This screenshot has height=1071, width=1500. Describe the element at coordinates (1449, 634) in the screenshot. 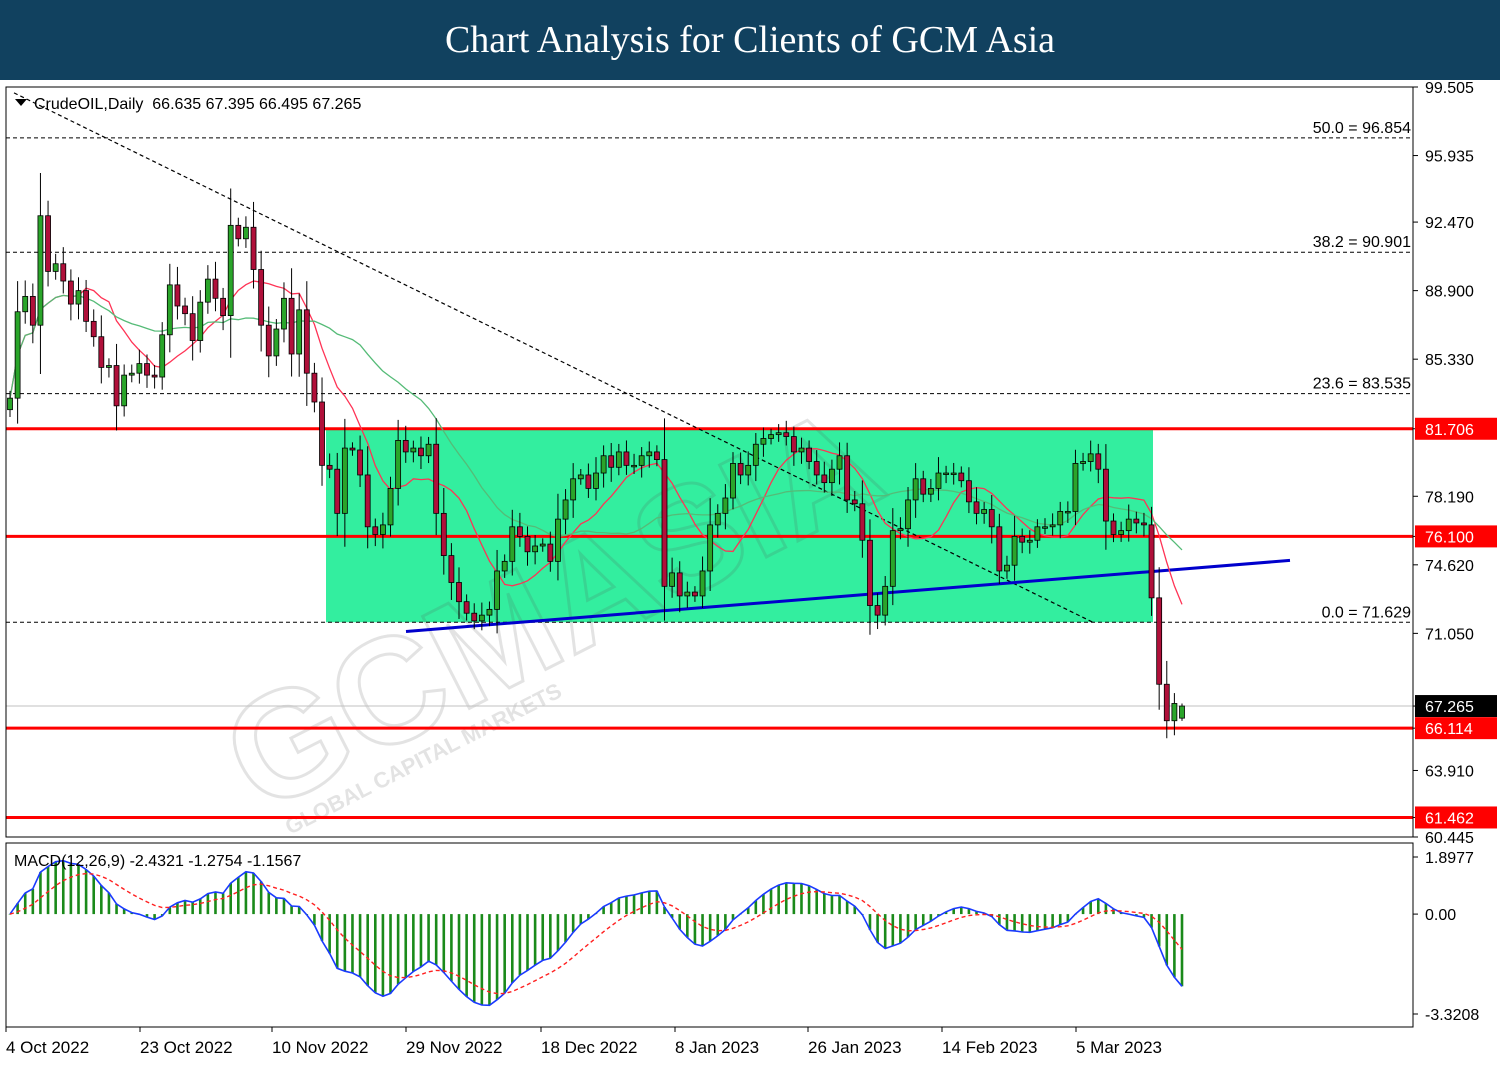

I see `price-tick-label: 71.050` at that location.